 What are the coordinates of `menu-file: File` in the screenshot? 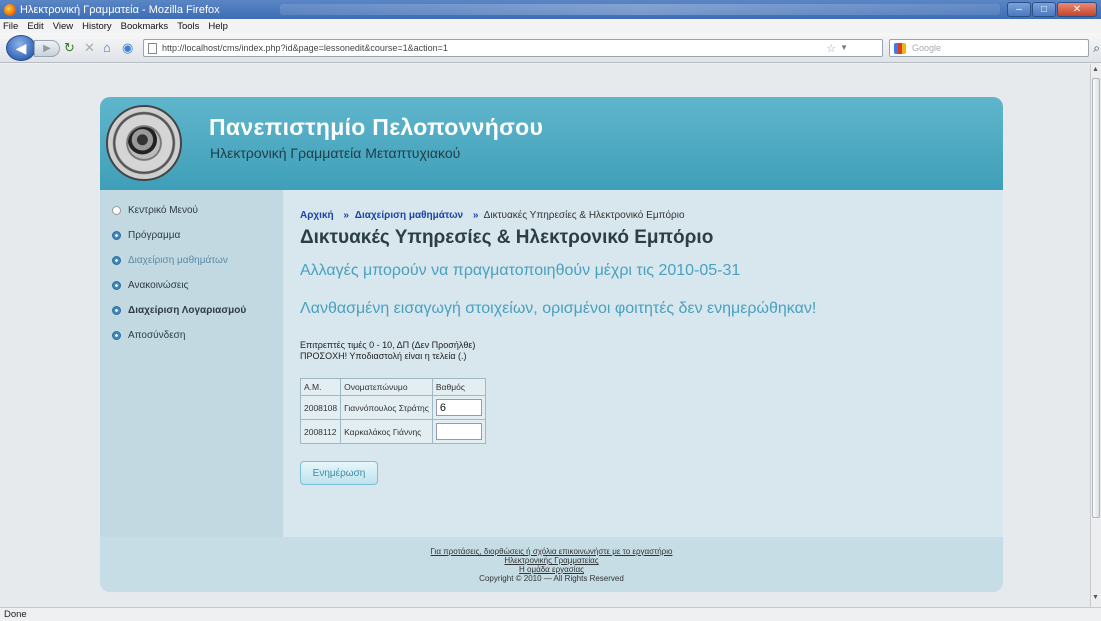 It's located at (10, 26).